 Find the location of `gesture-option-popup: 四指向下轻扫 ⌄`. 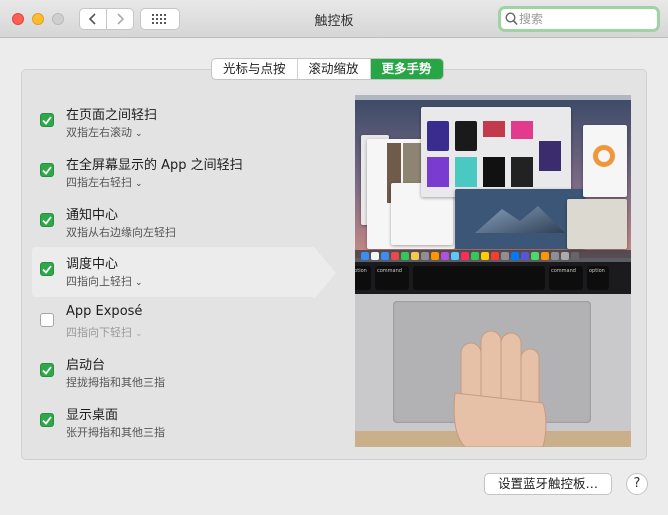

gesture-option-popup: 四指向下轻扫 ⌄ is located at coordinates (104, 332).